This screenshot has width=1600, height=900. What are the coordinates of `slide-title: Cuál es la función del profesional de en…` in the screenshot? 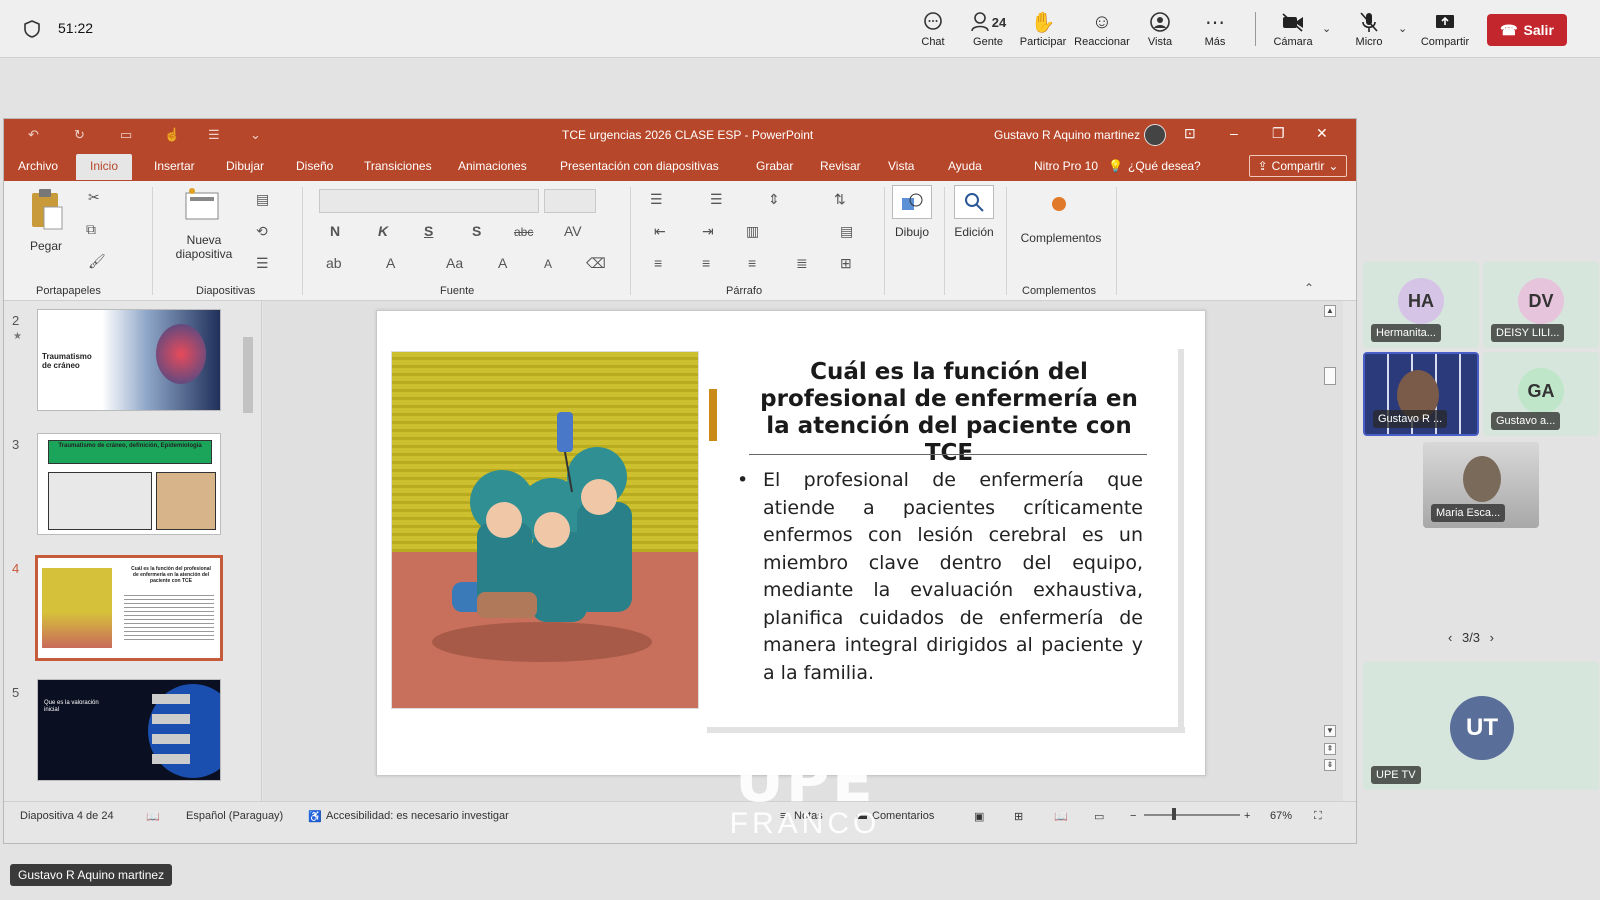 It's located at (949, 413).